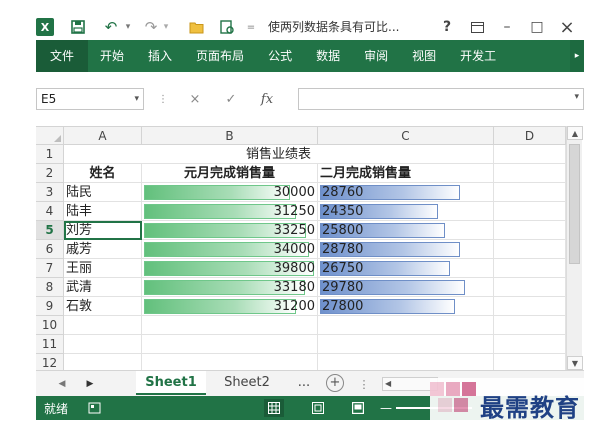  Describe the element at coordinates (335, 383) in the screenshot. I see `add-sheet-icon: +` at that location.